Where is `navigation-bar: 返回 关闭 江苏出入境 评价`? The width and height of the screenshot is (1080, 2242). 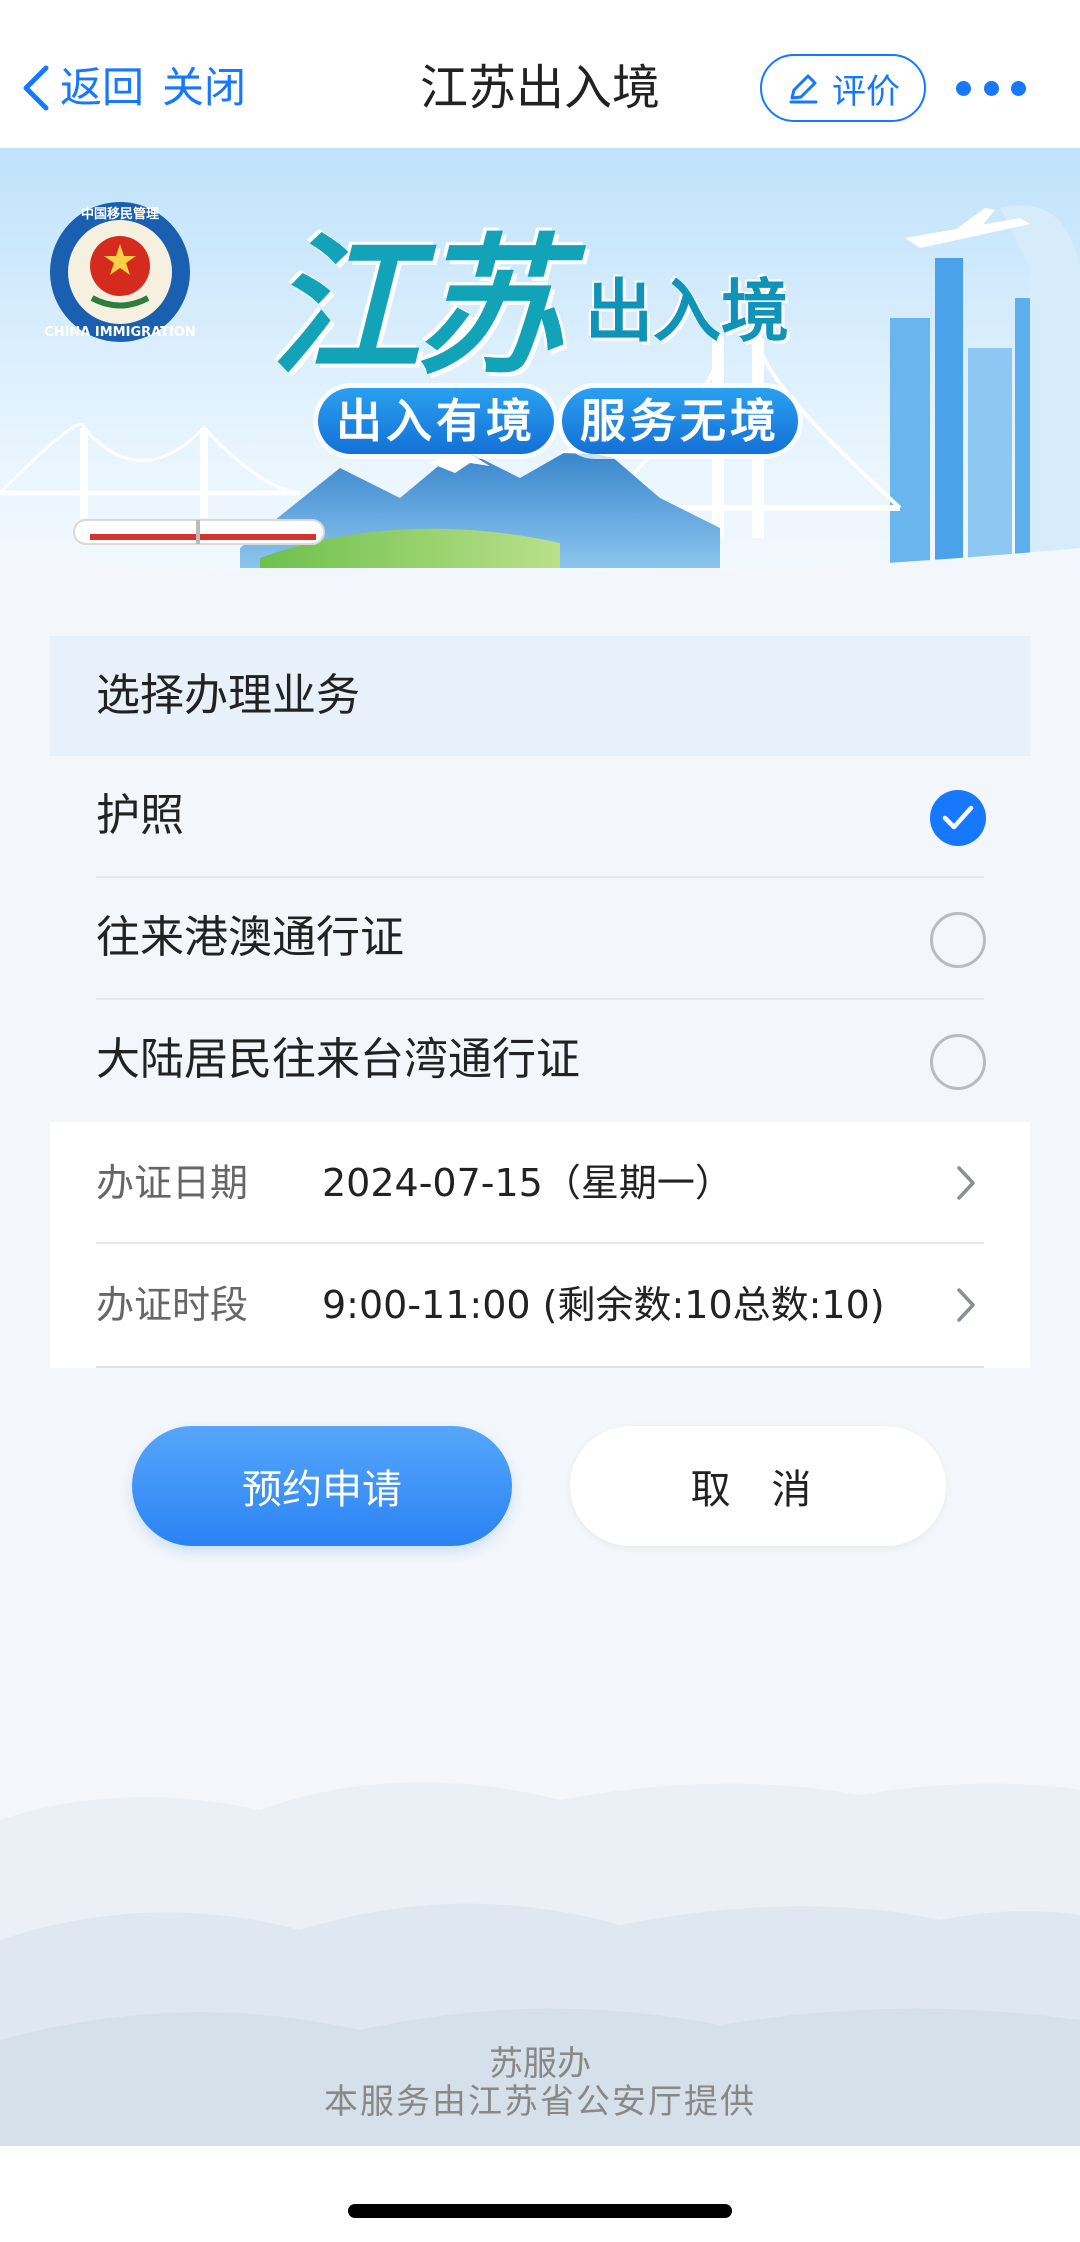 navigation-bar: 返回 关闭 江苏出入境 评价 is located at coordinates (540, 74).